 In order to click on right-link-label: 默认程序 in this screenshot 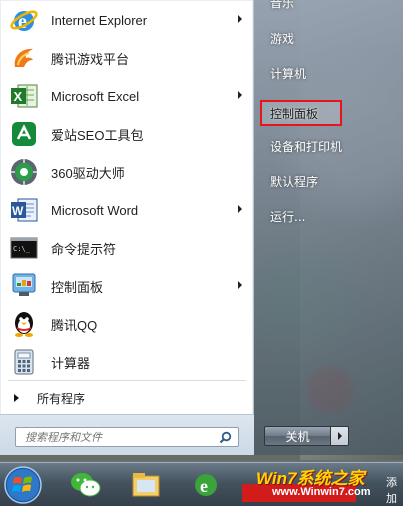, I will do `click(294, 181)`.